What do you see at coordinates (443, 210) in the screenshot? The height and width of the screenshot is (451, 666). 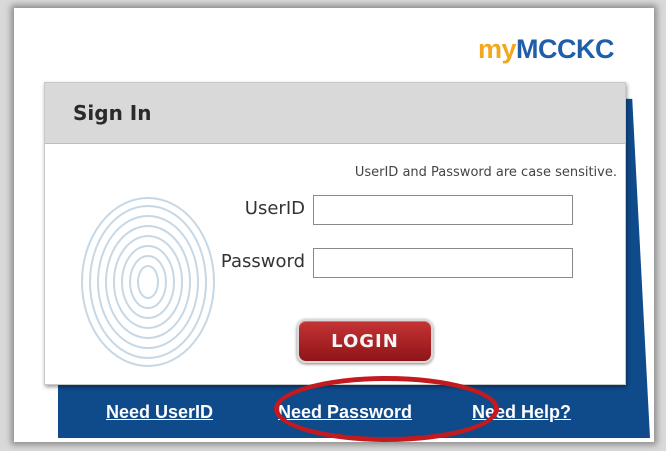 I see `userid-input` at bounding box center [443, 210].